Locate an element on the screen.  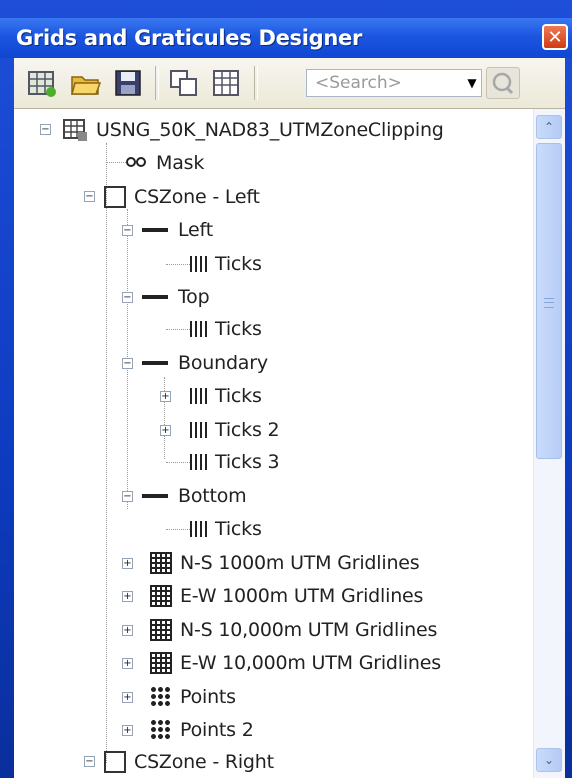
ns10000-expander: + is located at coordinates (127, 630).